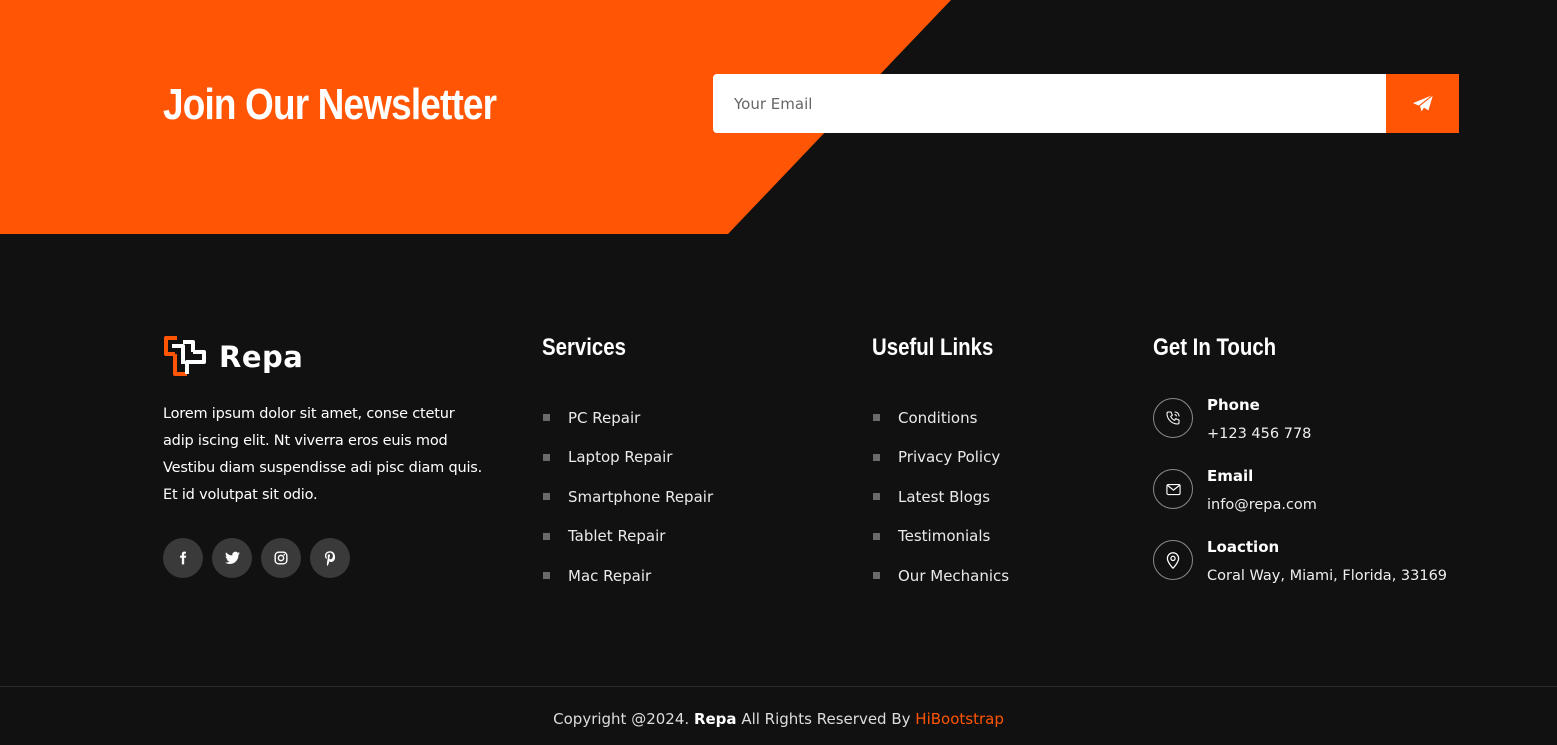 Image resolution: width=1557 pixels, height=745 pixels. I want to click on useful-links-title: Useful Links, so click(933, 347).